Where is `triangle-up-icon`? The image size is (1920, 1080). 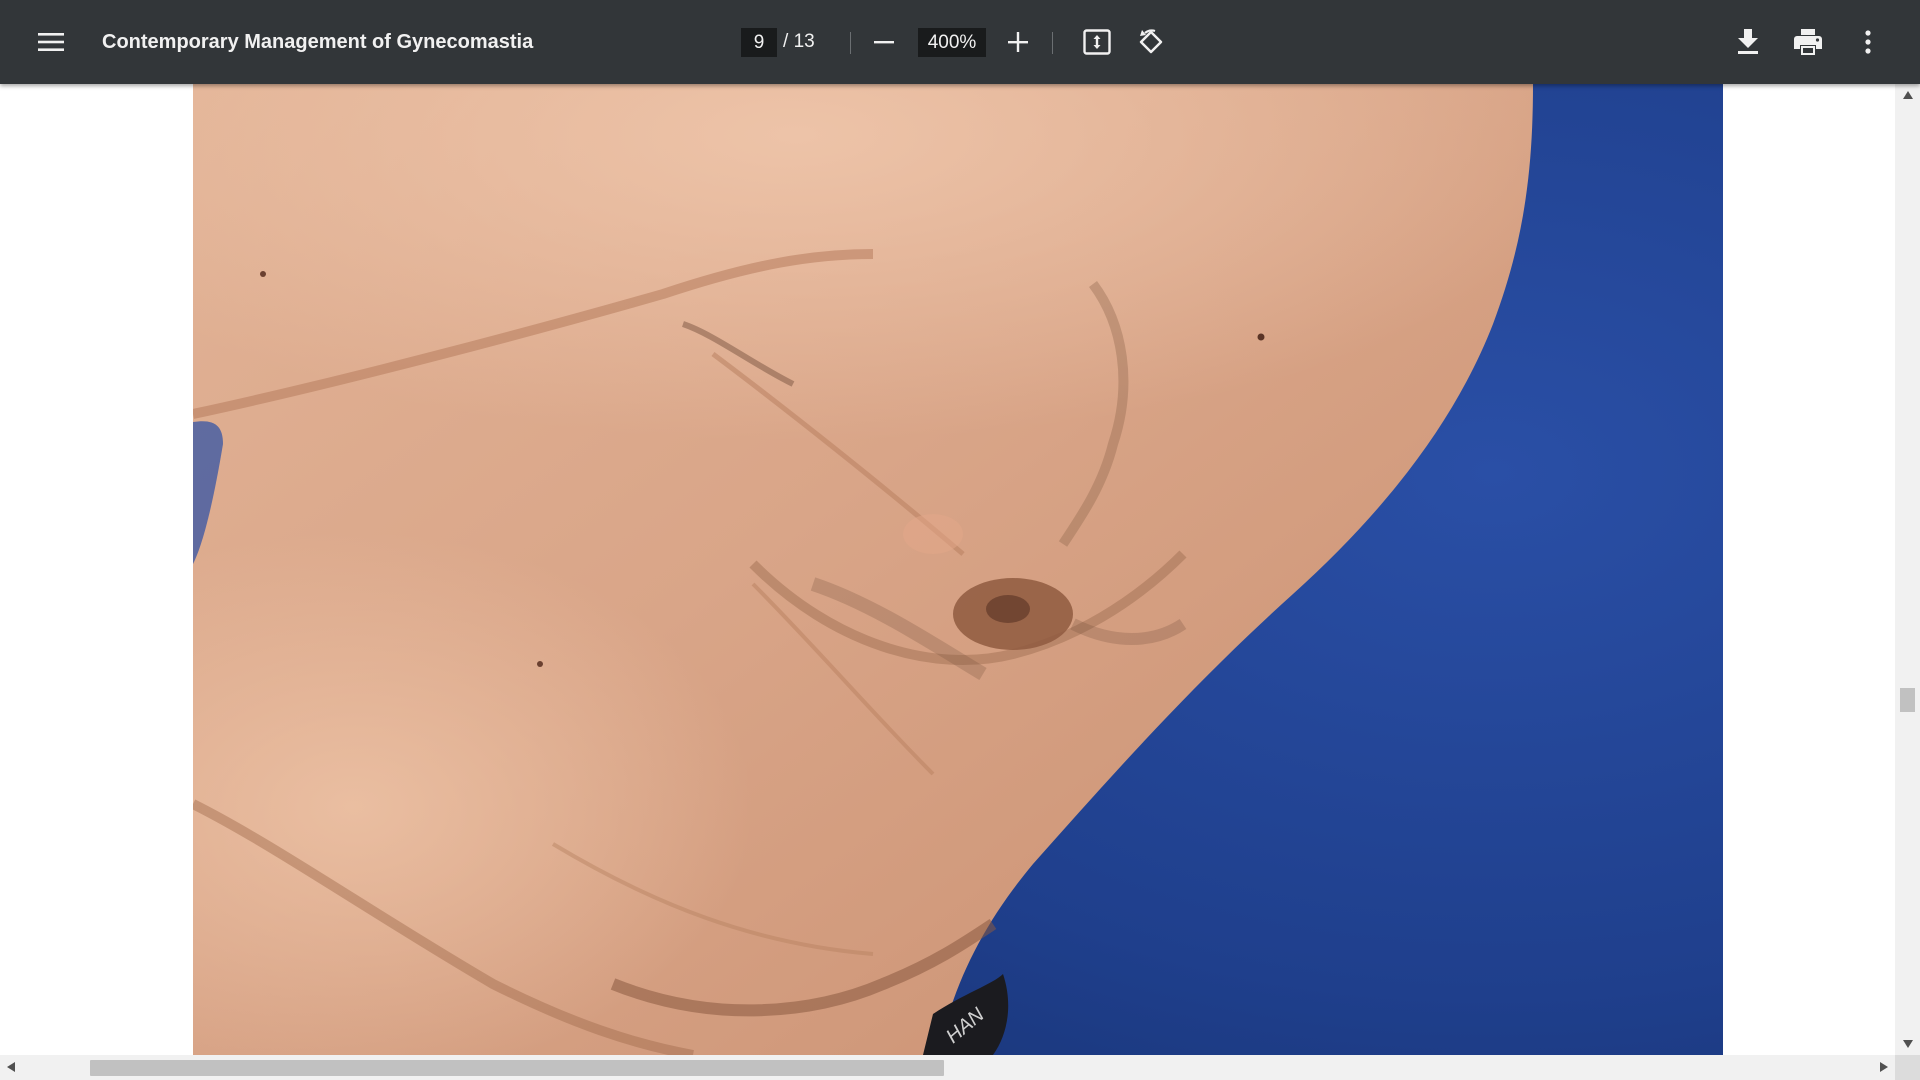 triangle-up-icon is located at coordinates (1907, 95).